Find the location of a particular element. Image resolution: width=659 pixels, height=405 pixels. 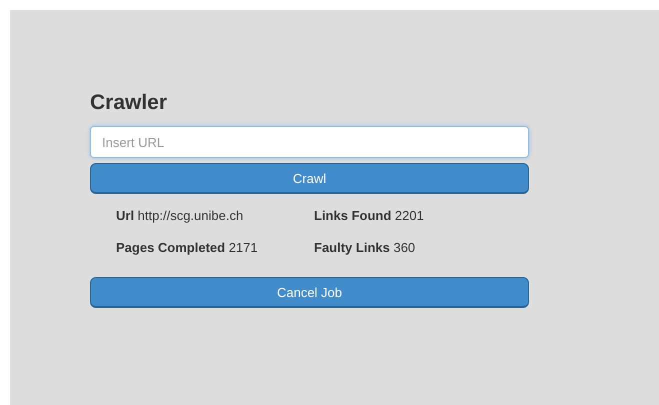

stat-text: Links Found 2201 is located at coordinates (369, 216).